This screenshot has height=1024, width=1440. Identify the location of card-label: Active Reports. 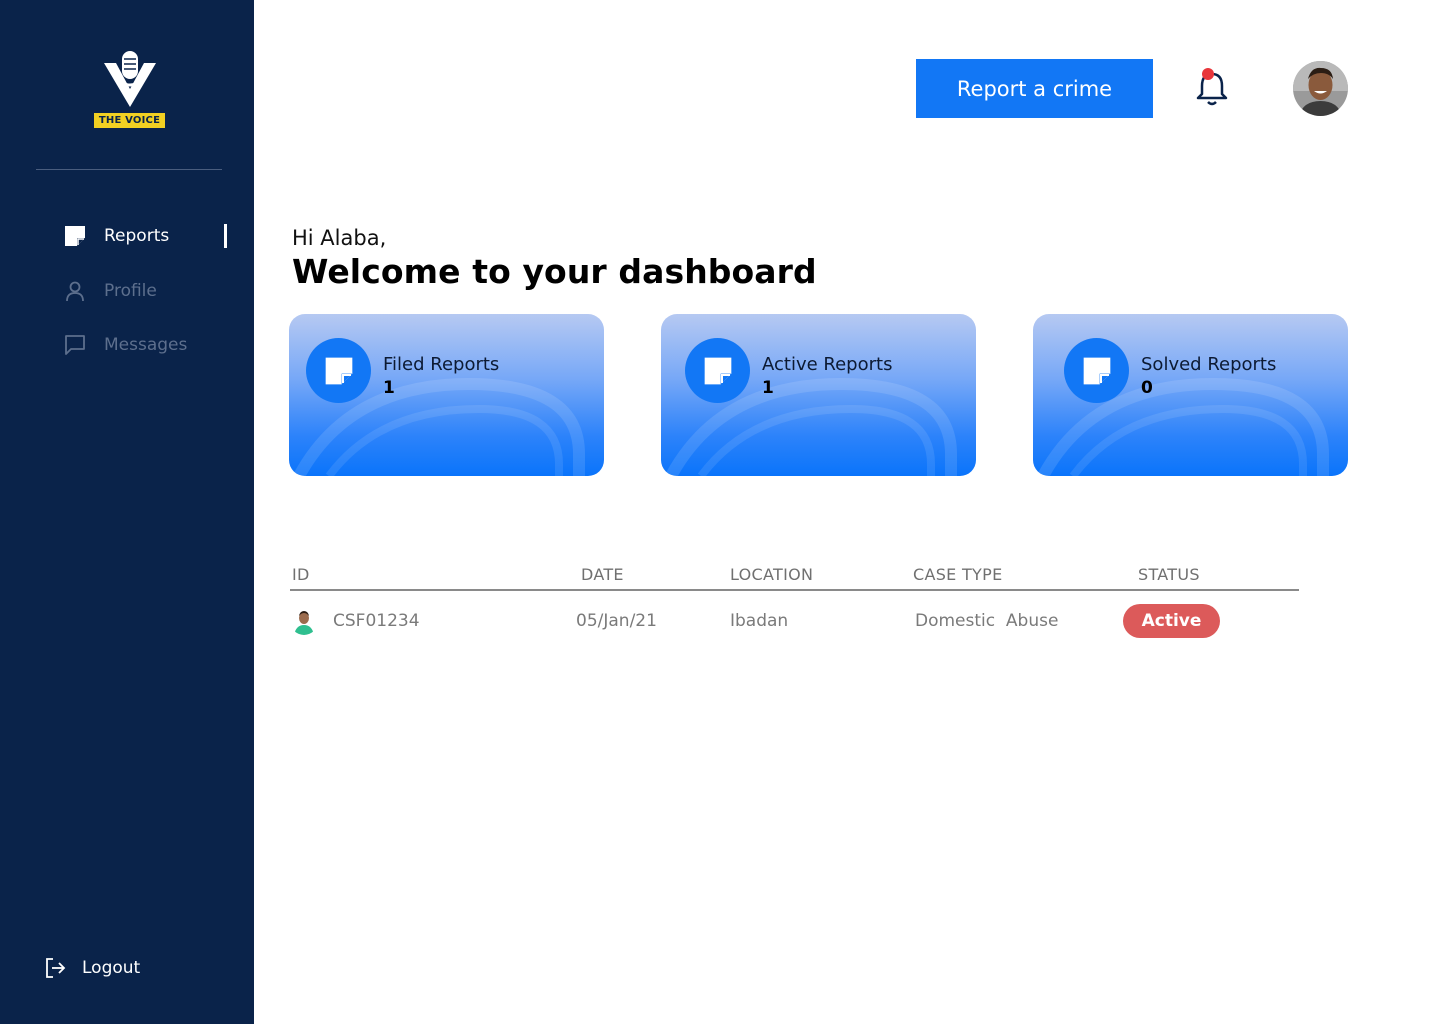
(827, 364).